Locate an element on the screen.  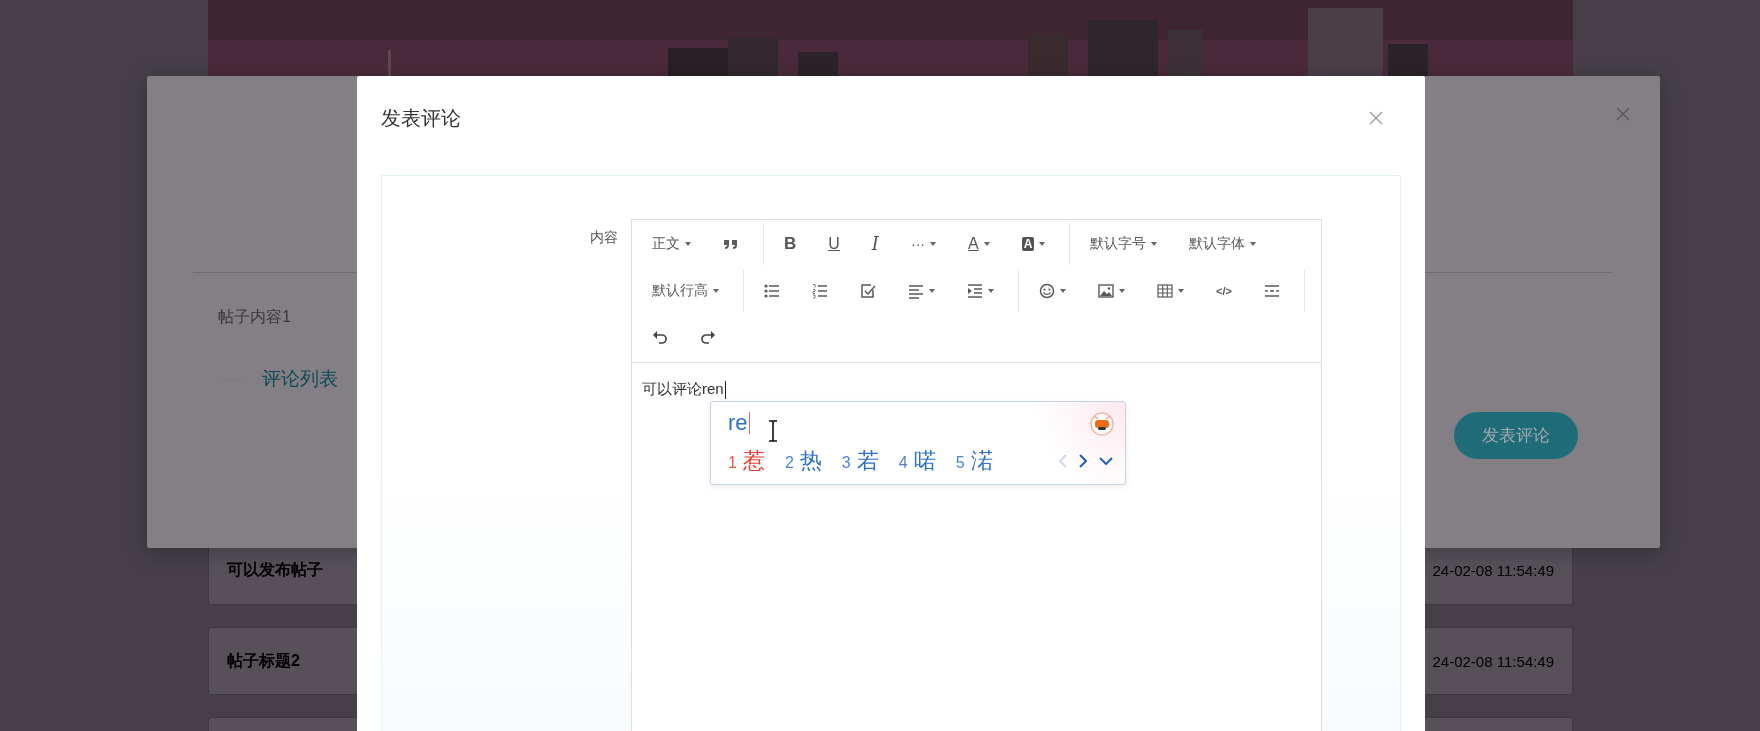
ime-composition: re is located at coordinates (738, 423).